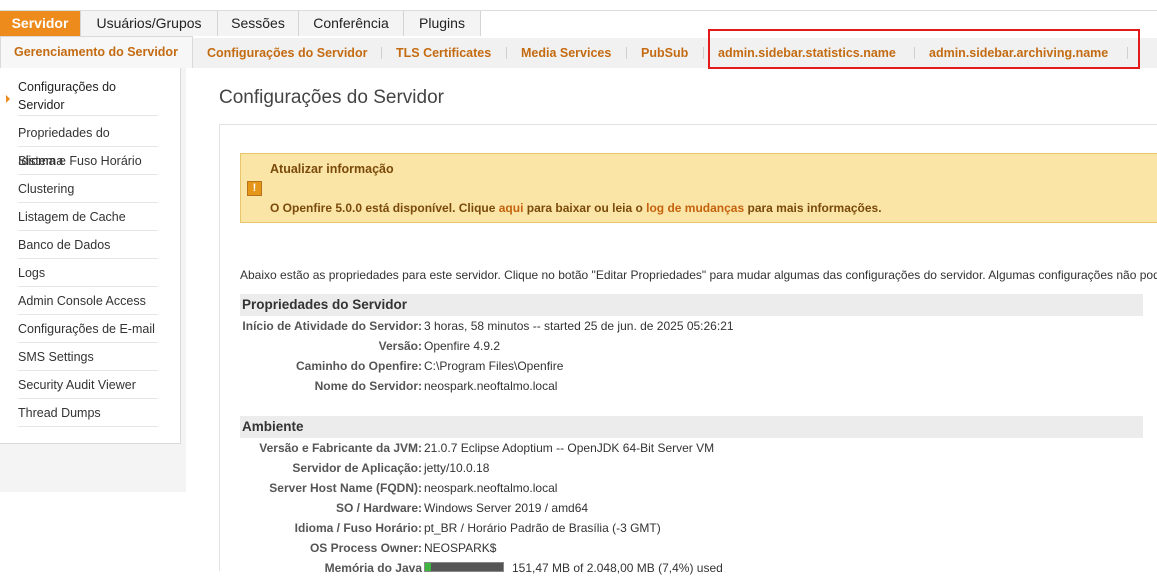 The width and height of the screenshot is (1157, 578). I want to click on tab-conferencia: Conferência, so click(351, 23).